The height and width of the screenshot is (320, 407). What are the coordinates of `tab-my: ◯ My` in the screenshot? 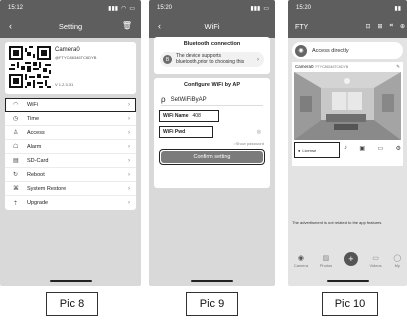 It's located at (397, 261).